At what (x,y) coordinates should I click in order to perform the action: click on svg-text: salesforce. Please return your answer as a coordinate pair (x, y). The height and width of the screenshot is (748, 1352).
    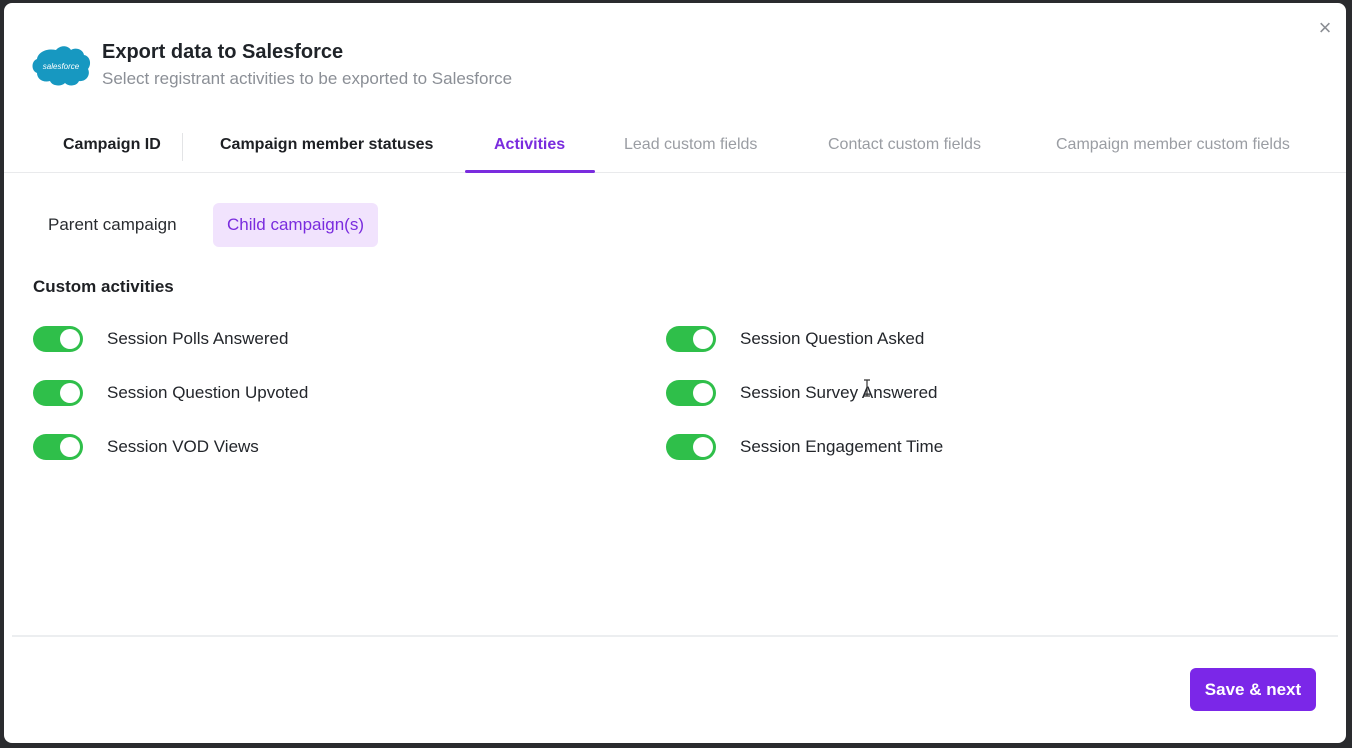
    Looking at the image, I should click on (61, 66).